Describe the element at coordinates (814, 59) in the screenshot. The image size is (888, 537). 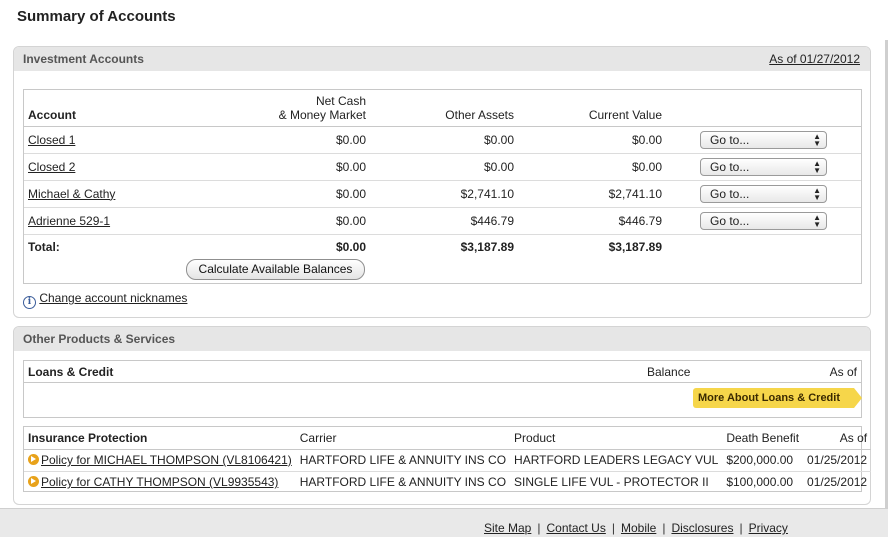
I see `investment-as-of-link: As of 01/27/2012` at that location.